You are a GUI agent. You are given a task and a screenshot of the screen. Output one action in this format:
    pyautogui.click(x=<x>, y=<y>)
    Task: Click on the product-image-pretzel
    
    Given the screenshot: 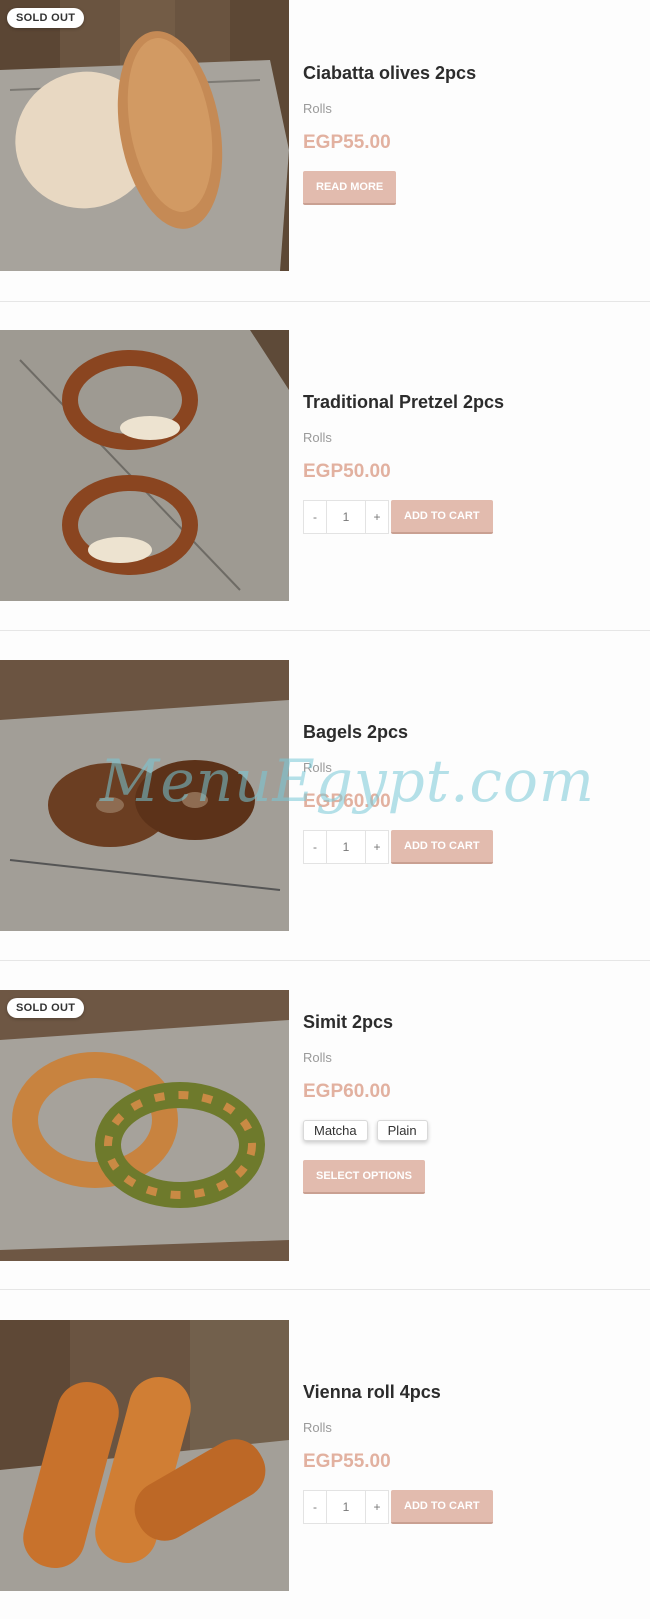 What is the action you would take?
    pyautogui.click(x=144, y=465)
    